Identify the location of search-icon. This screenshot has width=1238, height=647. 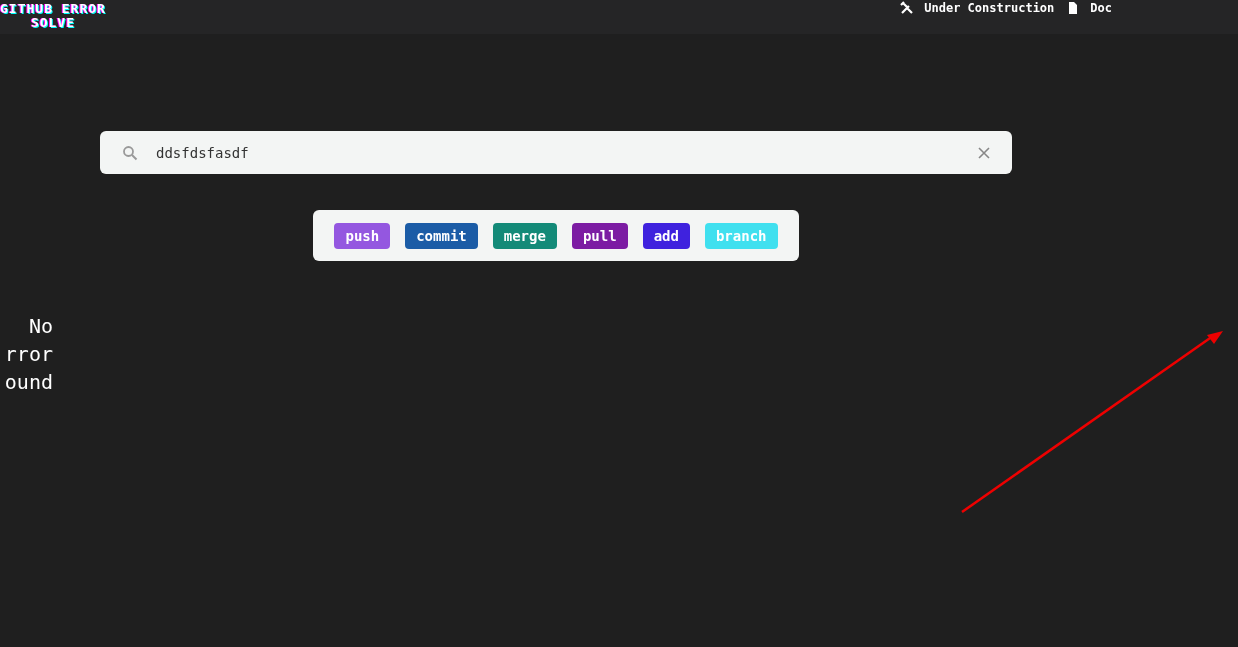
(130, 152).